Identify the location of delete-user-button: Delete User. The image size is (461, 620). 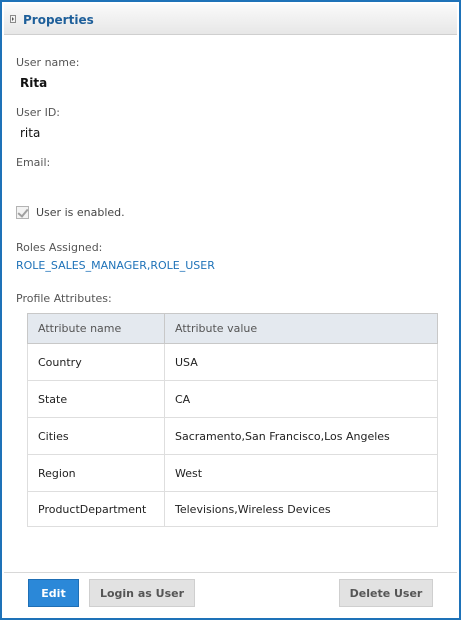
(386, 593).